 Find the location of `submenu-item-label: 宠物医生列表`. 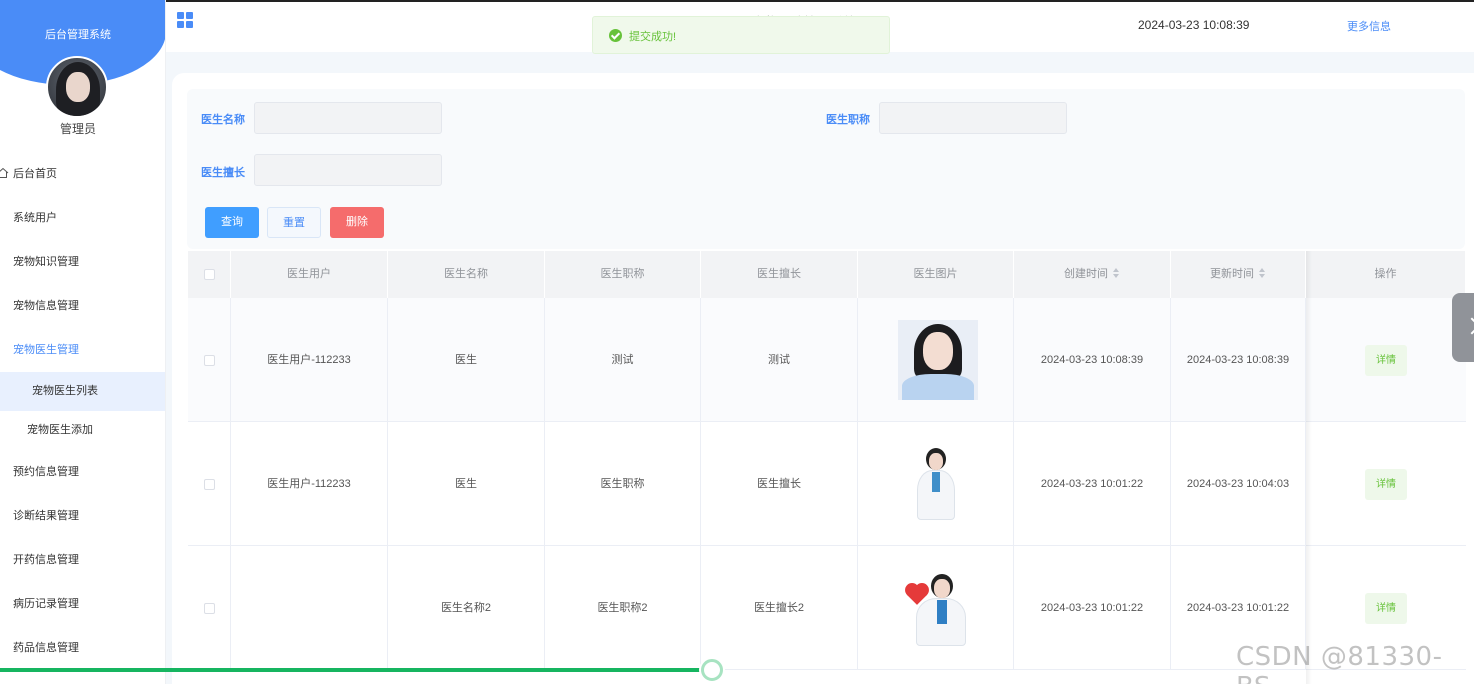

submenu-item-label: 宠物医生列表 is located at coordinates (65, 391).